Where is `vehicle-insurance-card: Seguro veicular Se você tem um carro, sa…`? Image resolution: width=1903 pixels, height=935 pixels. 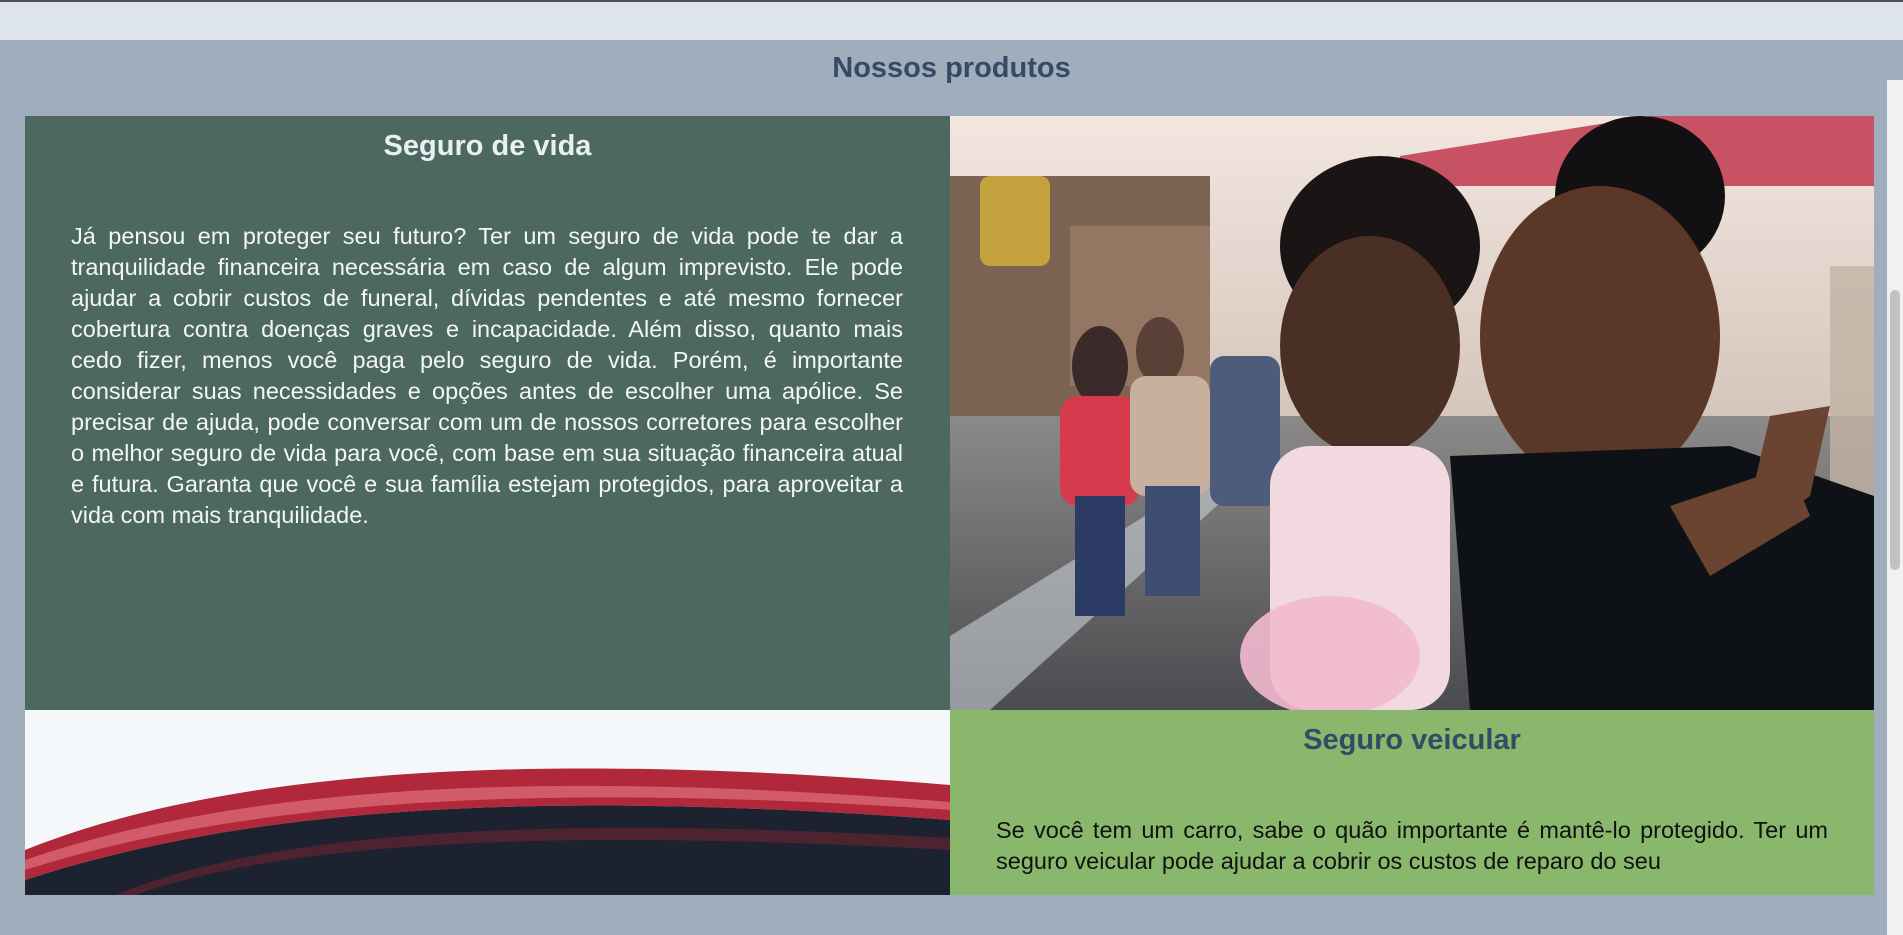 vehicle-insurance-card: Seguro veicular Se você tem um carro, sa… is located at coordinates (1412, 802).